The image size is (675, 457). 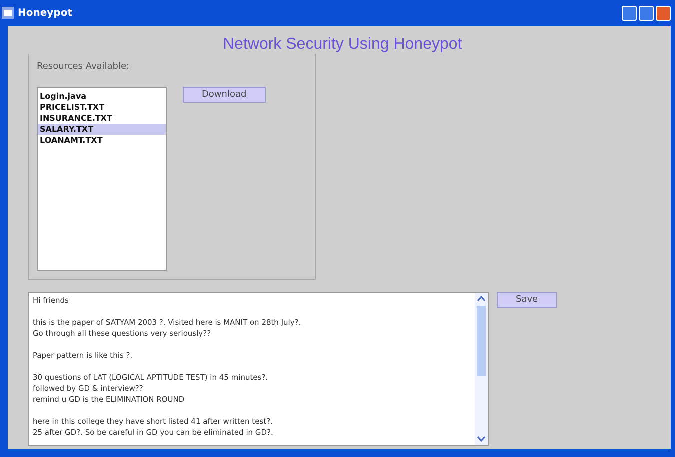 I want to click on minimize-button, so click(x=629, y=13).